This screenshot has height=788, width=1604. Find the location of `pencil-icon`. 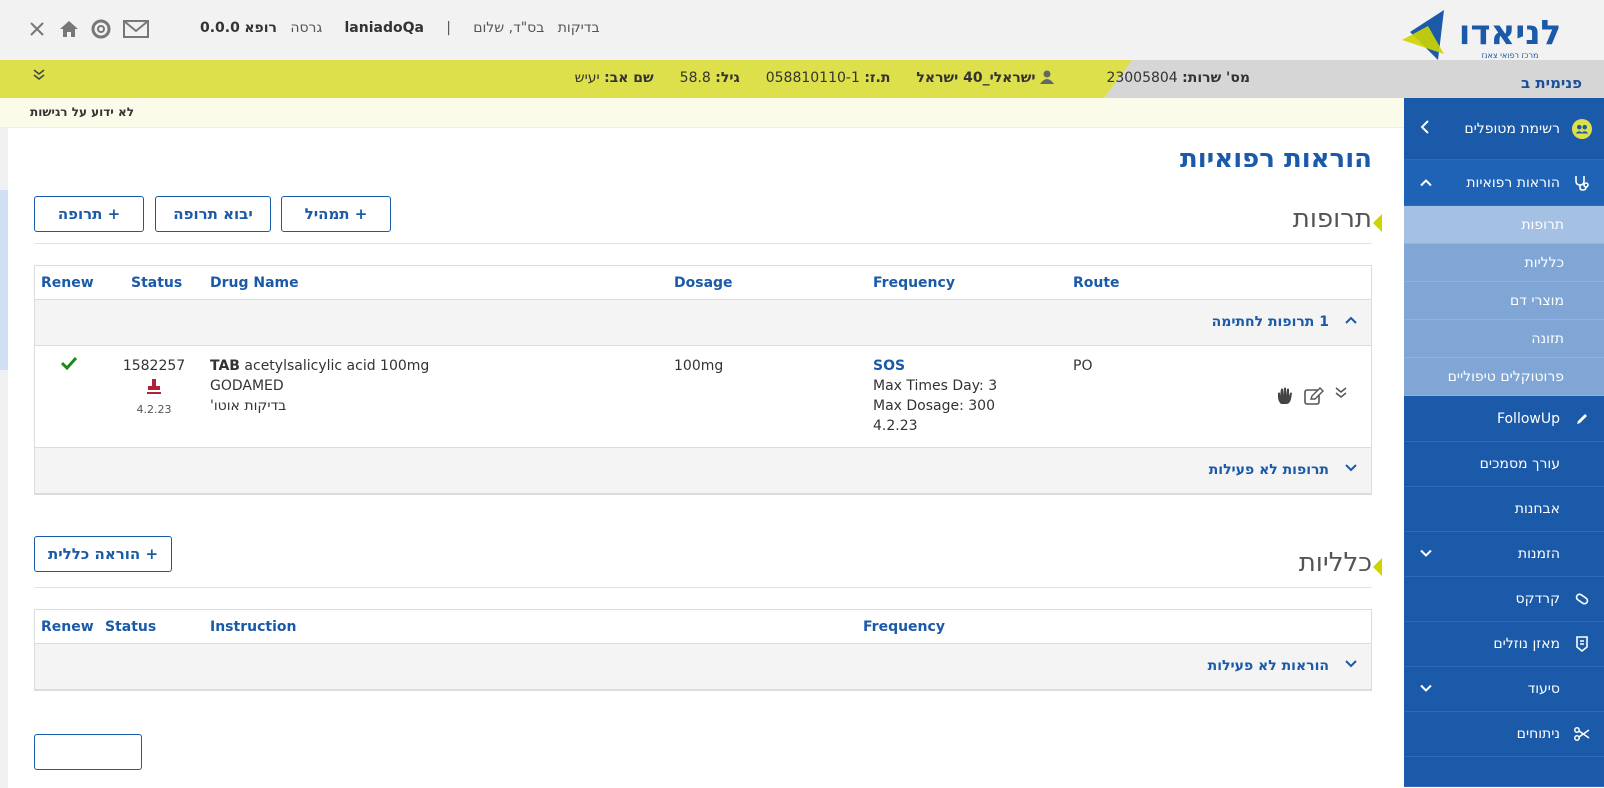

pencil-icon is located at coordinates (1582, 419).